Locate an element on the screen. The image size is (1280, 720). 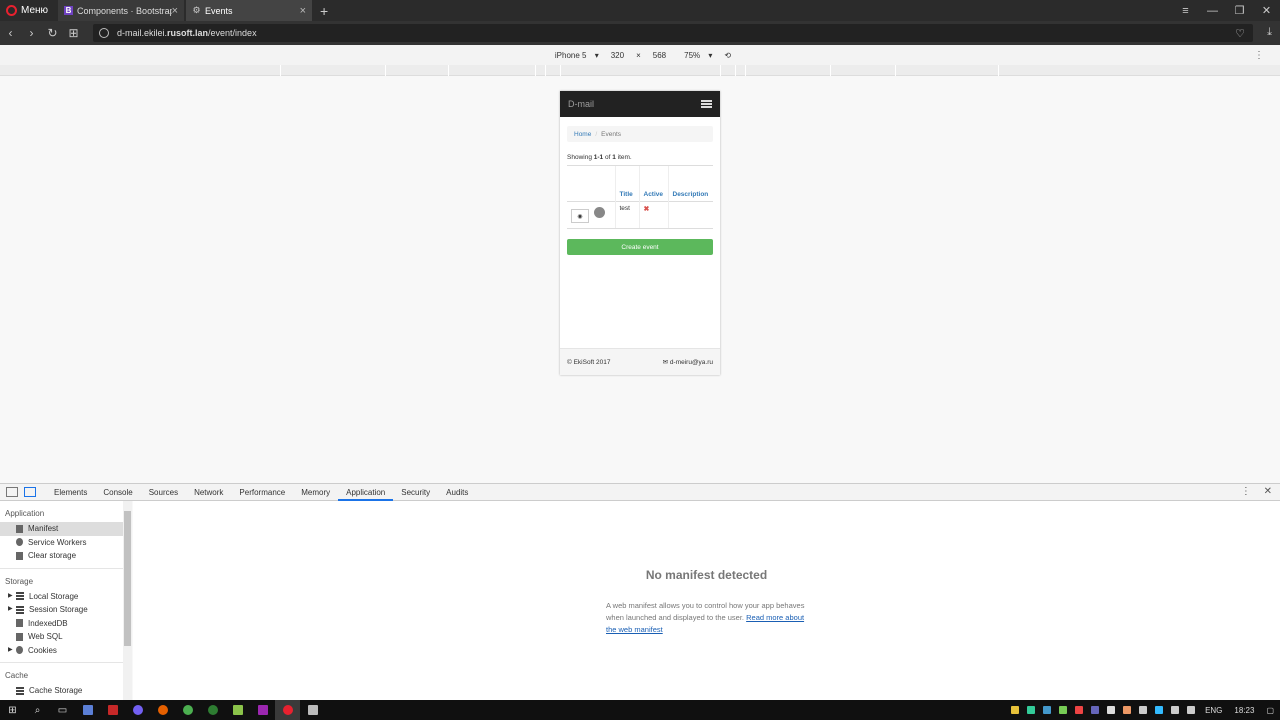
opera-menu-button: Меню is located at coordinates (28, 10).